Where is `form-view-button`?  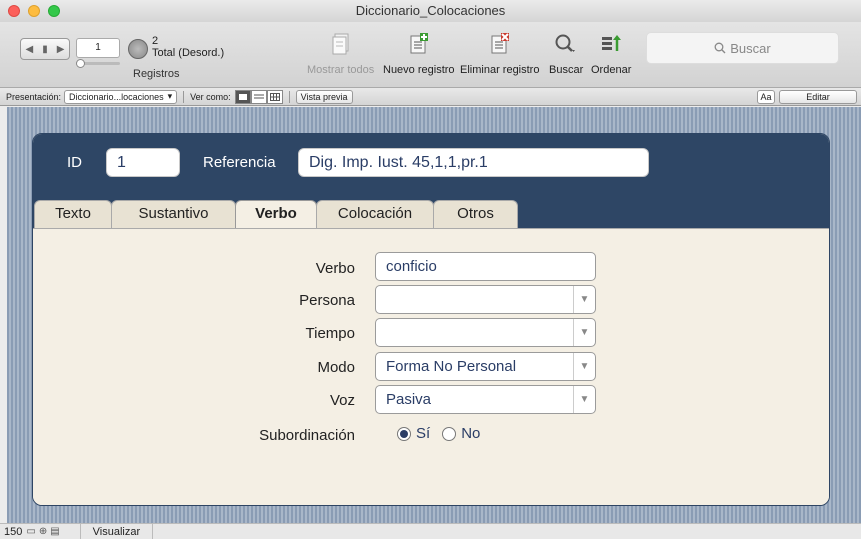 form-view-button is located at coordinates (242, 96).